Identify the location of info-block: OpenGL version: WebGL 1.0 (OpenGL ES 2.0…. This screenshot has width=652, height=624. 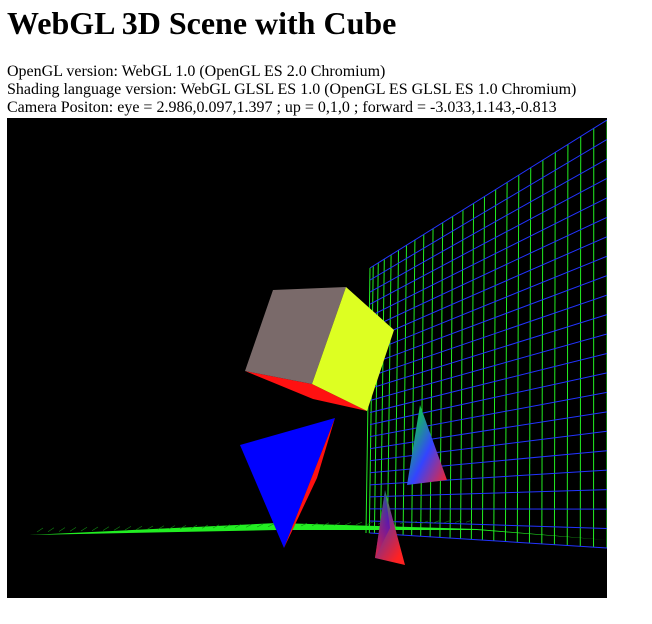
(291, 90).